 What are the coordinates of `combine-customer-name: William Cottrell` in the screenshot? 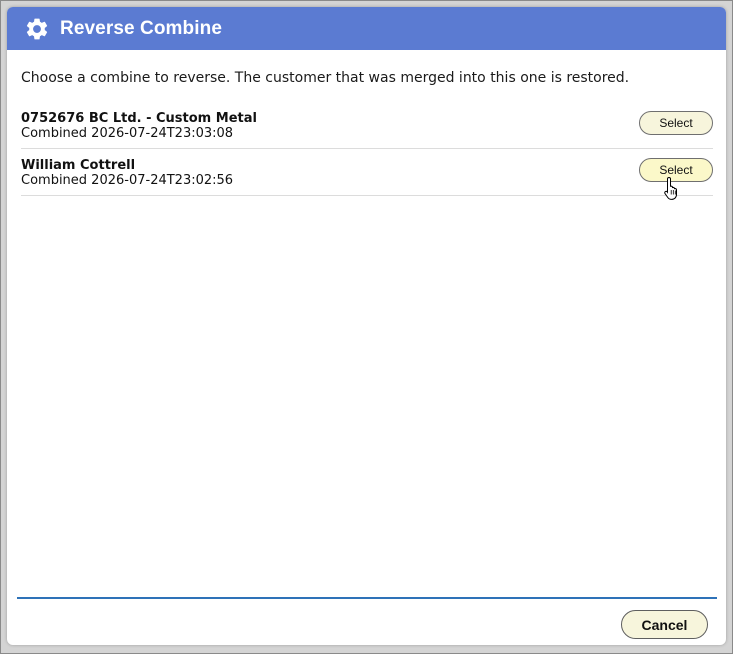 It's located at (78, 165).